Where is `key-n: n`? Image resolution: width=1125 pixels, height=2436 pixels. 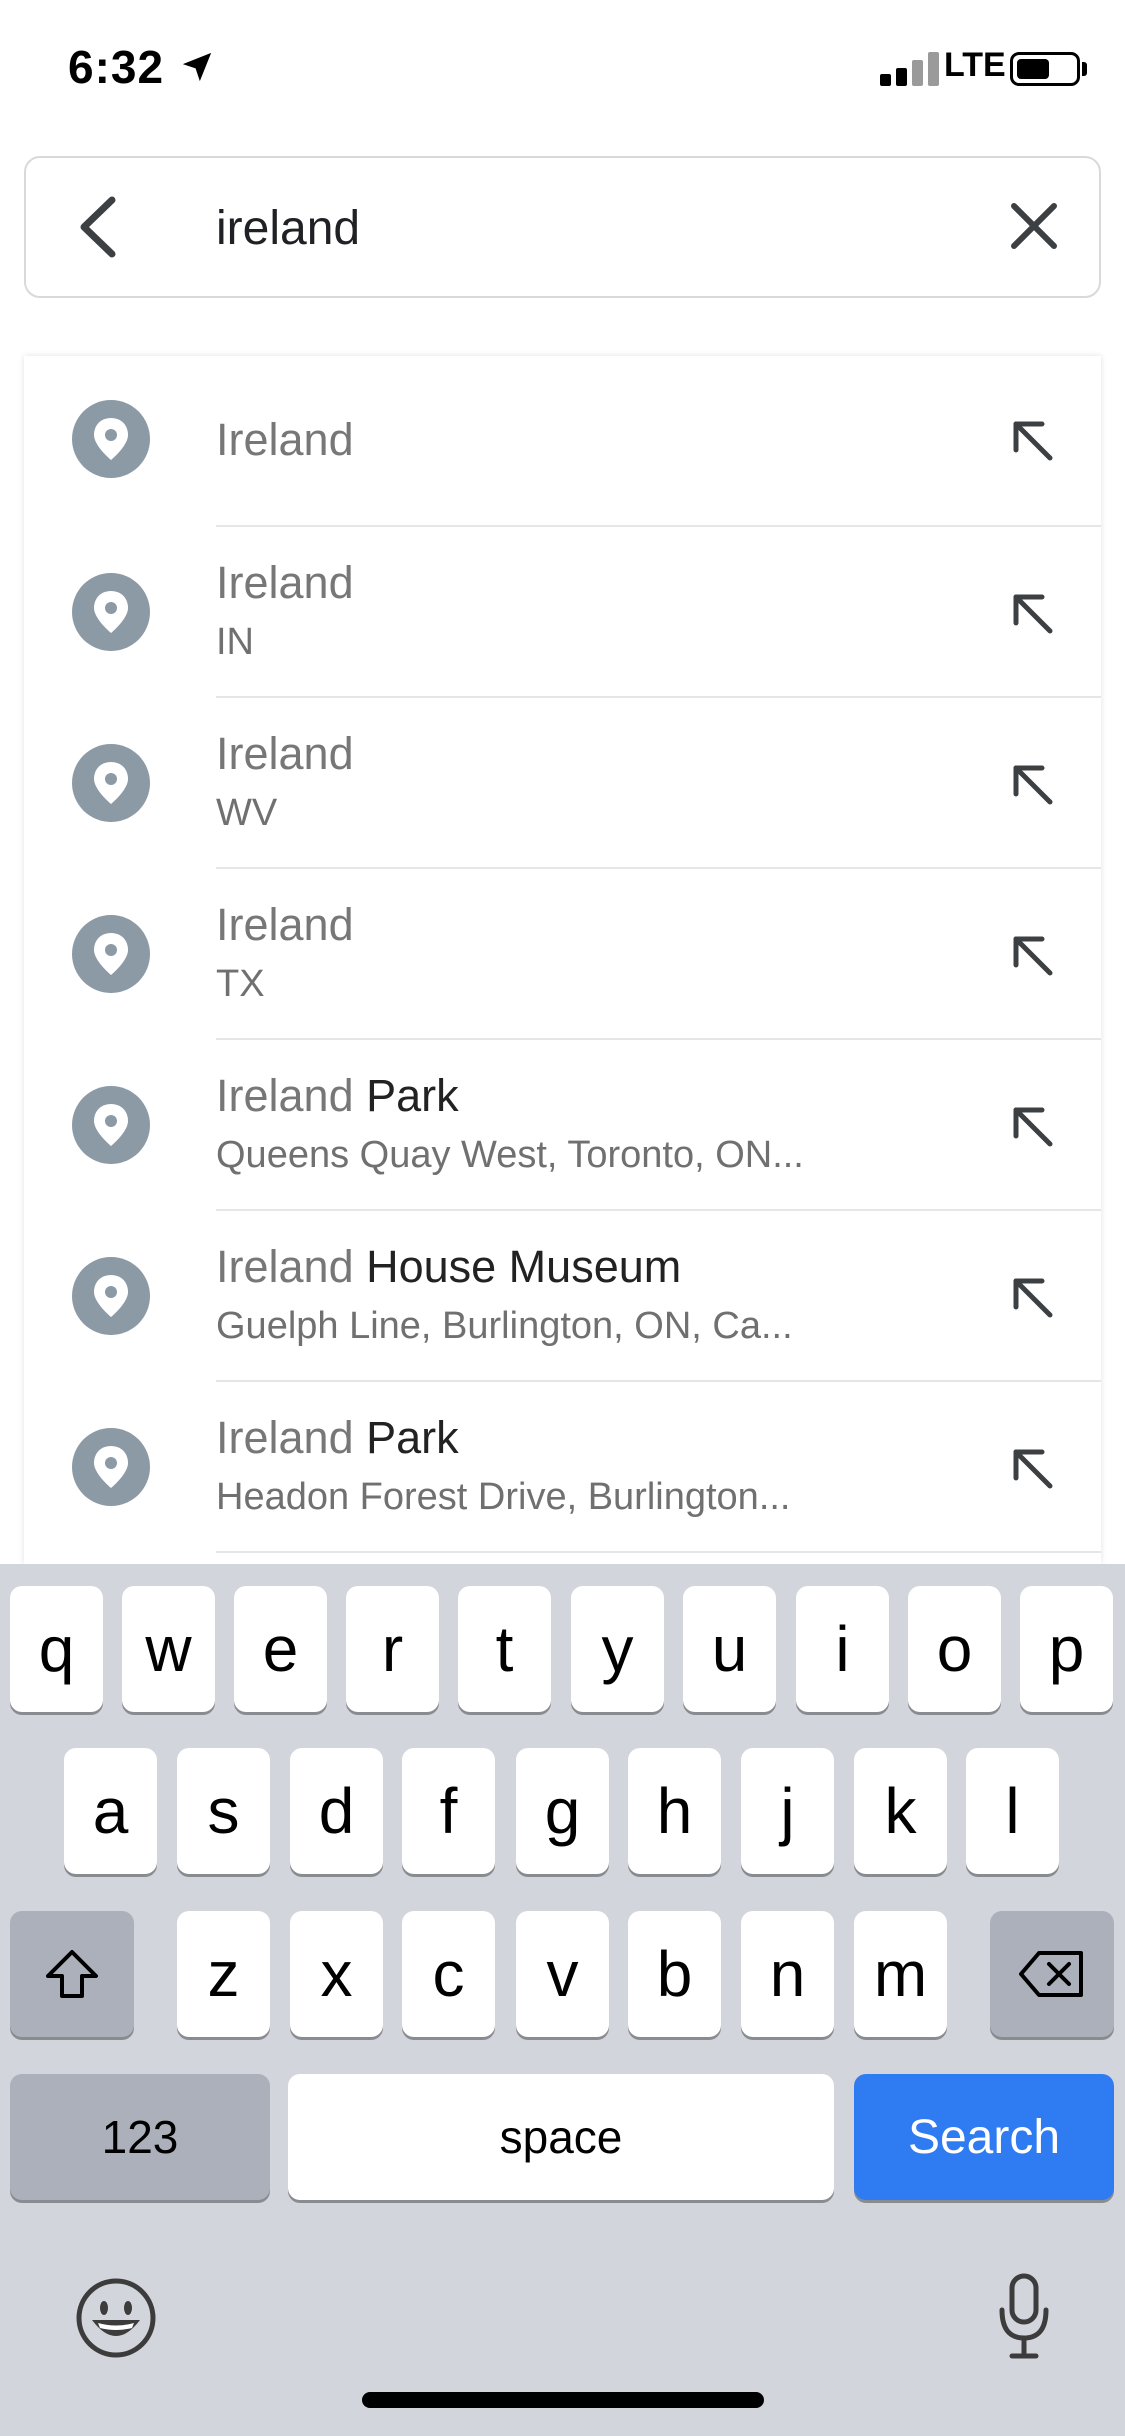 key-n: n is located at coordinates (787, 1974).